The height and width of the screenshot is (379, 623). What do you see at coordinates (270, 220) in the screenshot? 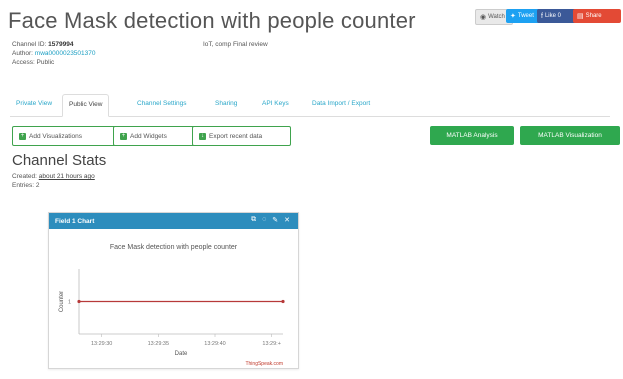
I see `chart-widget-toolbar: ⧉ ◌ ✎ ✕` at bounding box center [270, 220].